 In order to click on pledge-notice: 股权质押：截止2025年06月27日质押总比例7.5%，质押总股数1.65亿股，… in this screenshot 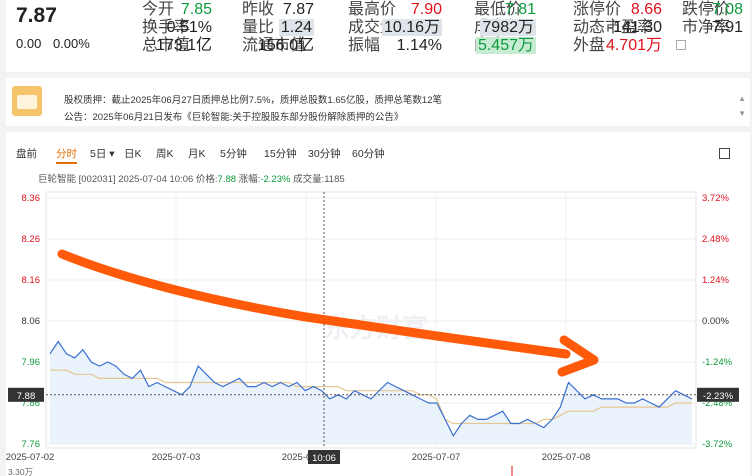, I will do `click(378, 102)`.